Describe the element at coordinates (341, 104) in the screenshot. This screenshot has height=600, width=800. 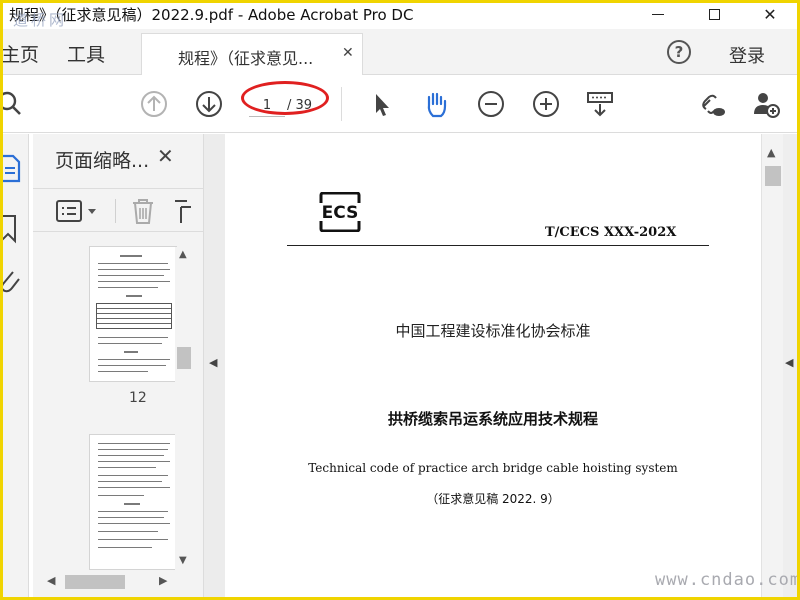
I see `toolbar-separator` at that location.